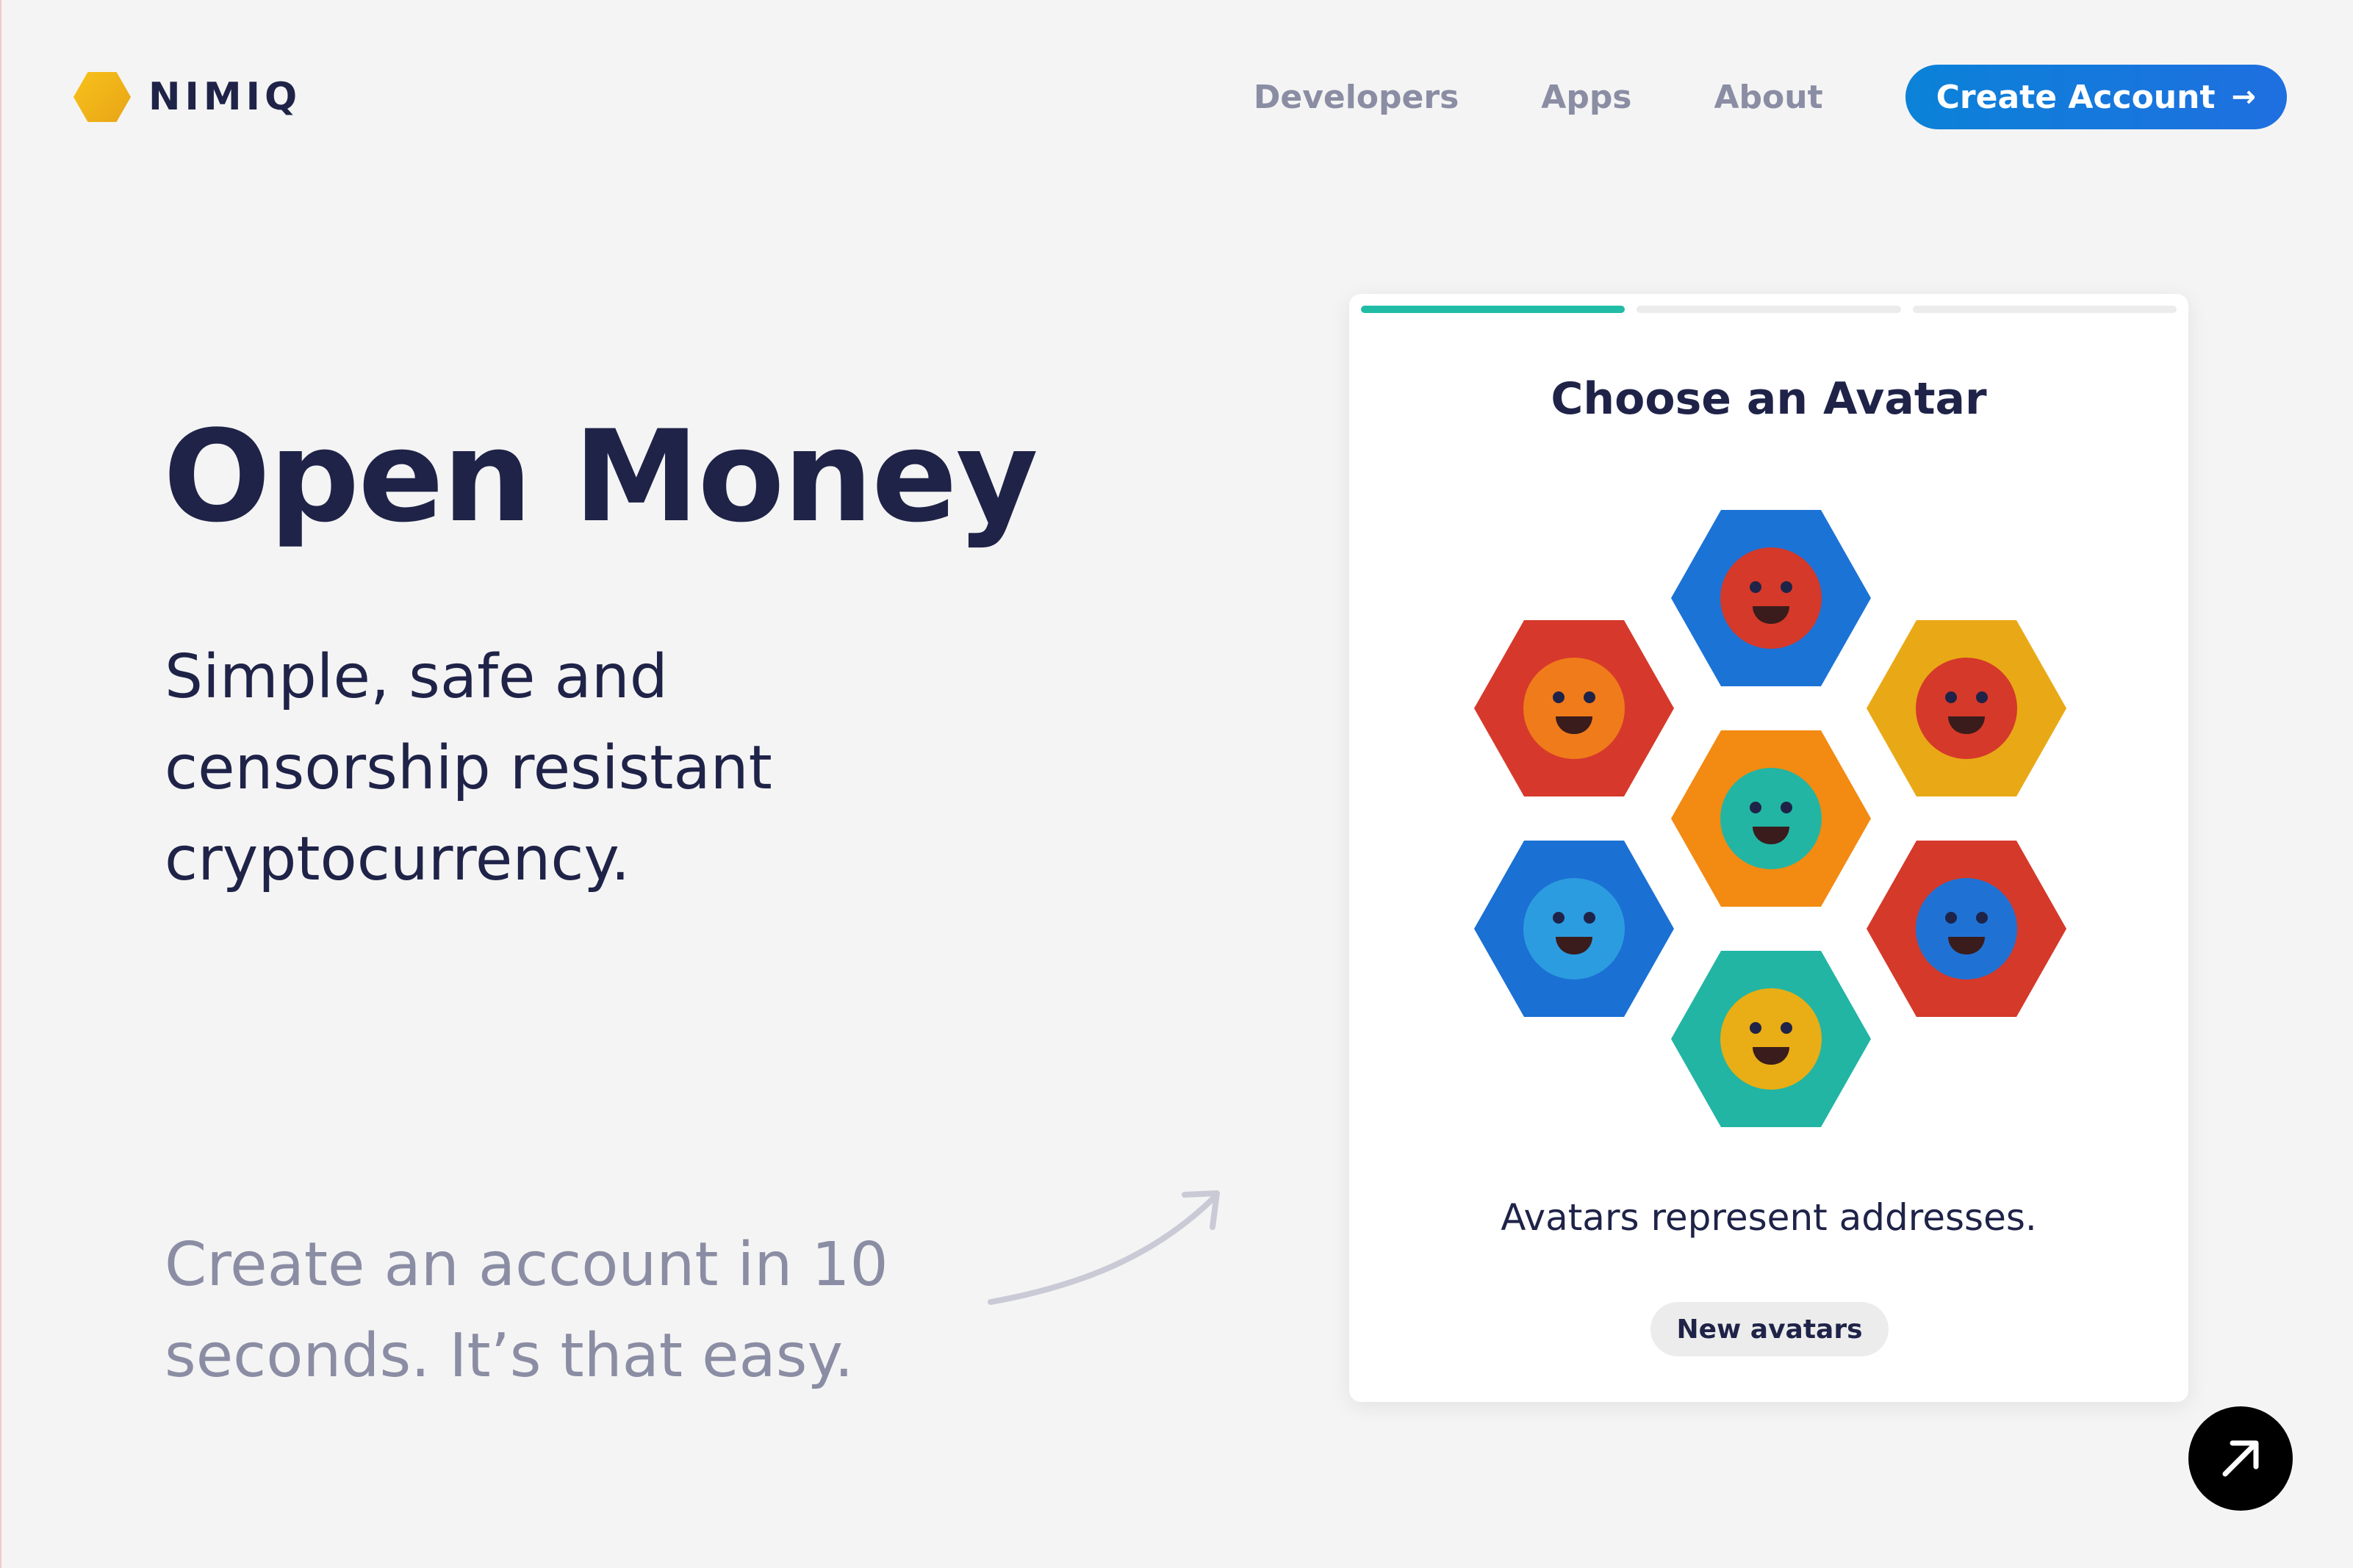  I want to click on create-account-button: Create Account →, so click(2096, 97).